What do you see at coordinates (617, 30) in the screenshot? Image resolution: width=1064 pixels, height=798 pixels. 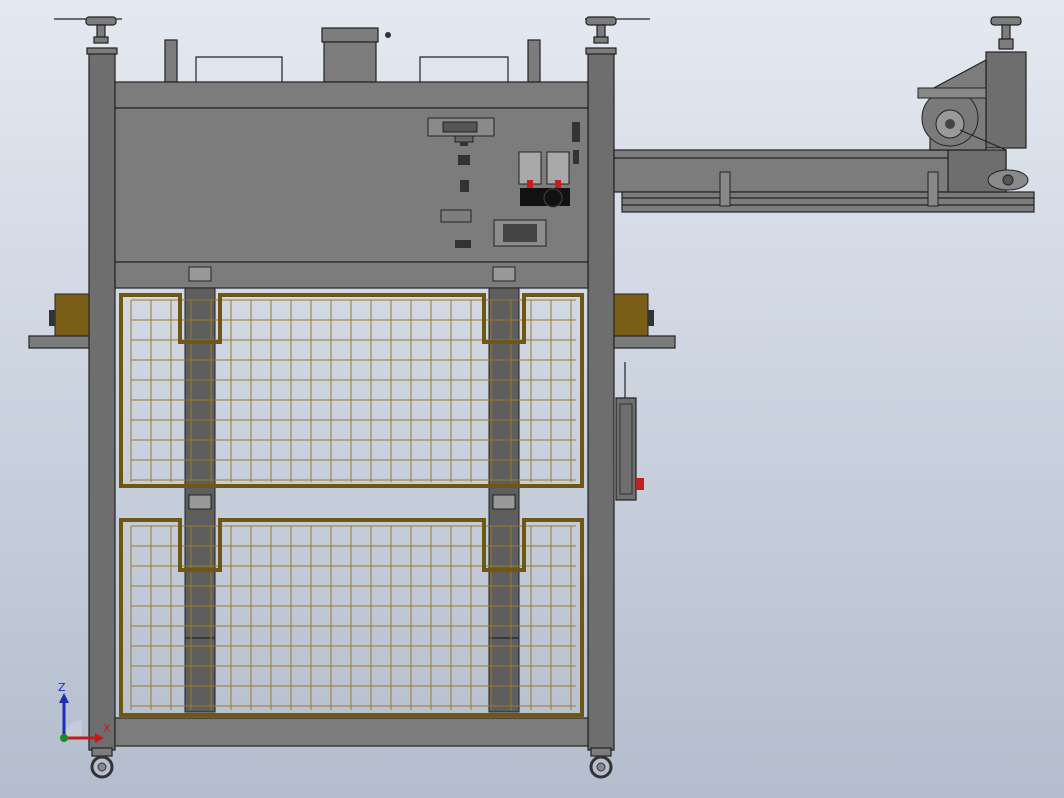 I see `leveling-foot-right` at bounding box center [617, 30].